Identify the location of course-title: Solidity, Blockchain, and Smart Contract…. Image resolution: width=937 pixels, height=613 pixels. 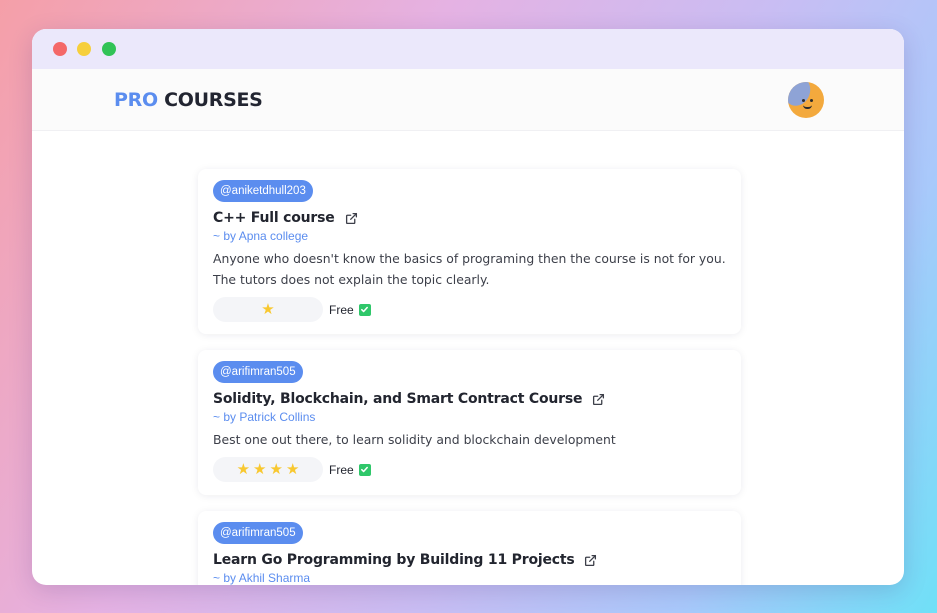
(397, 399).